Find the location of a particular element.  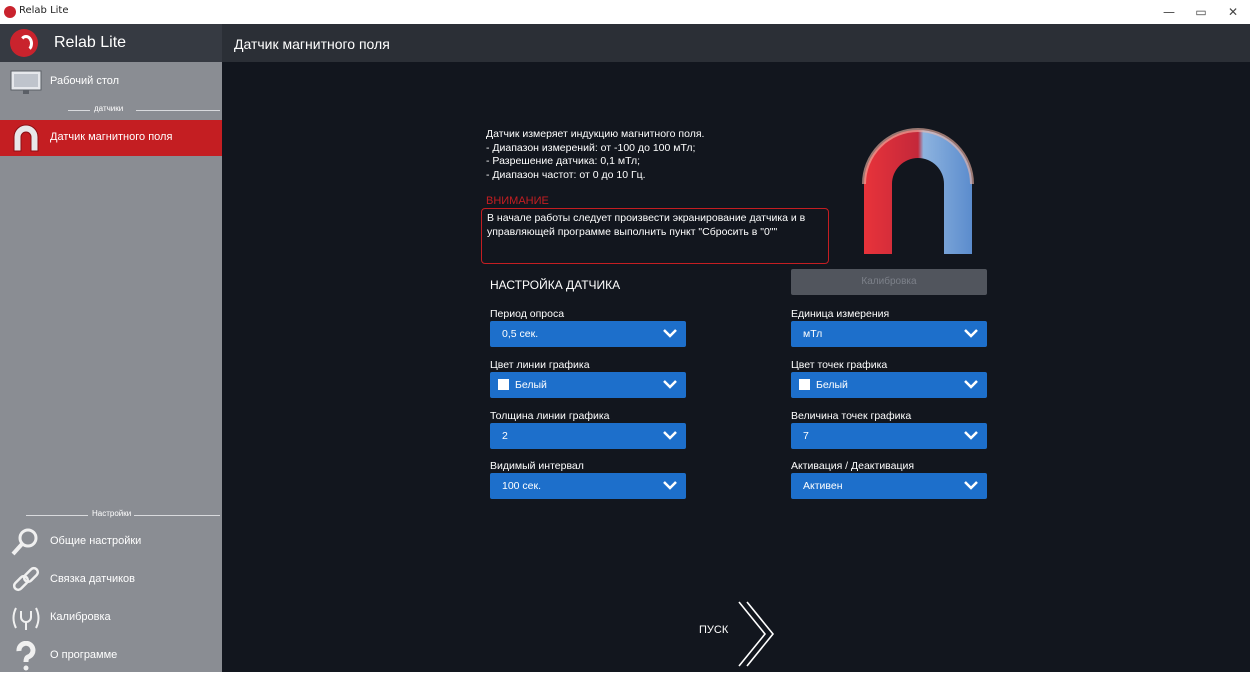

poll-period-select: 0,5 сек. is located at coordinates (588, 334).